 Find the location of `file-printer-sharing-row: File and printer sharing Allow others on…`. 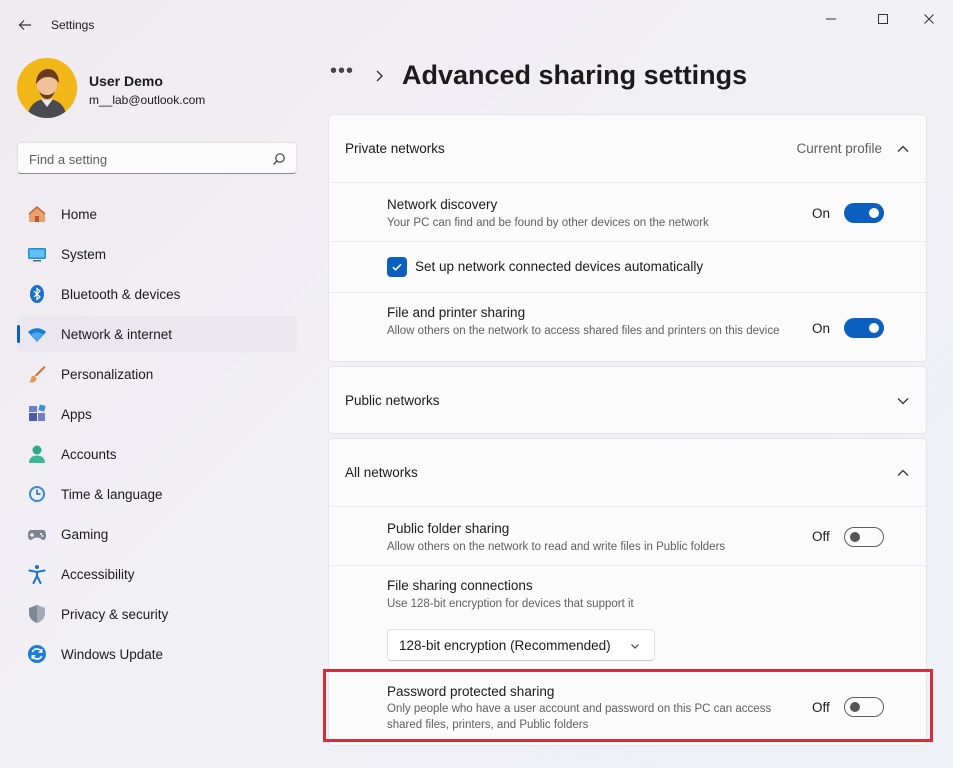

file-printer-sharing-row: File and printer sharing Allow others on… is located at coordinates (627, 327).